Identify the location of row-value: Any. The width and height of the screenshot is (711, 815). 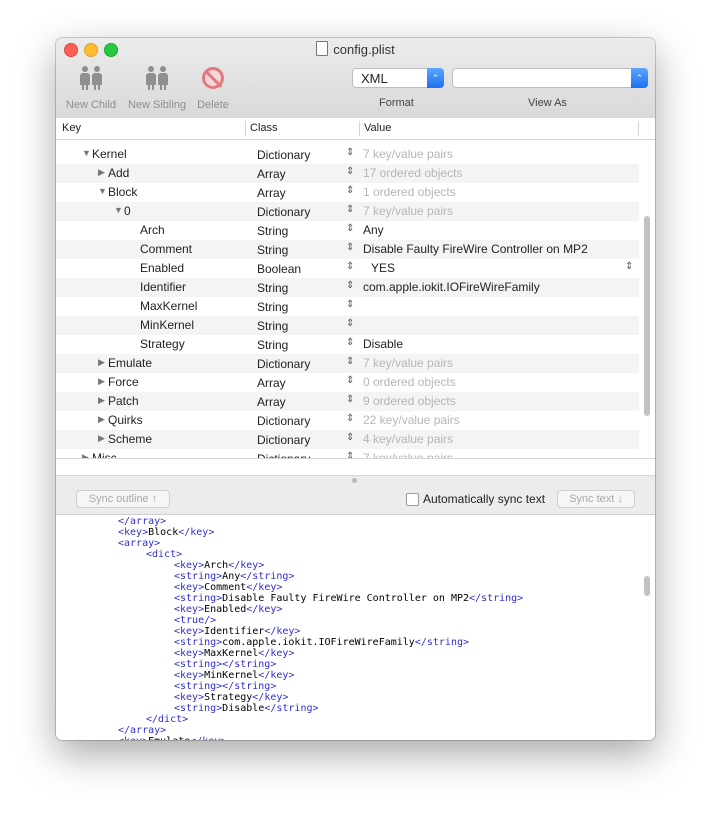
(373, 230).